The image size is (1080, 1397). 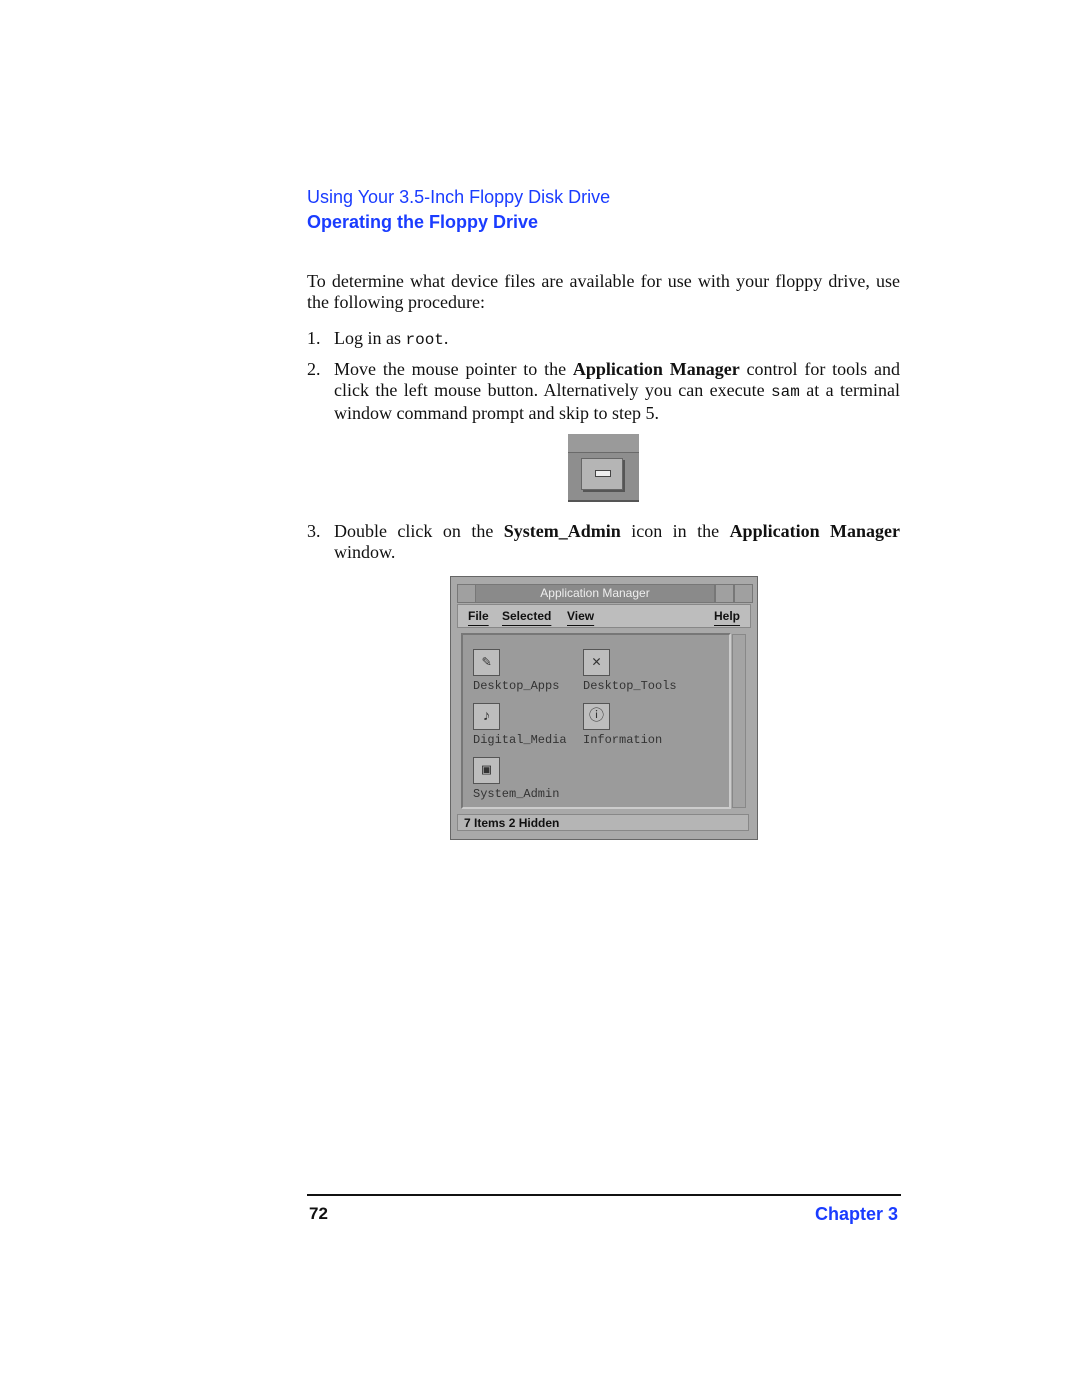 I want to click on step-number: 1., so click(x=314, y=338).